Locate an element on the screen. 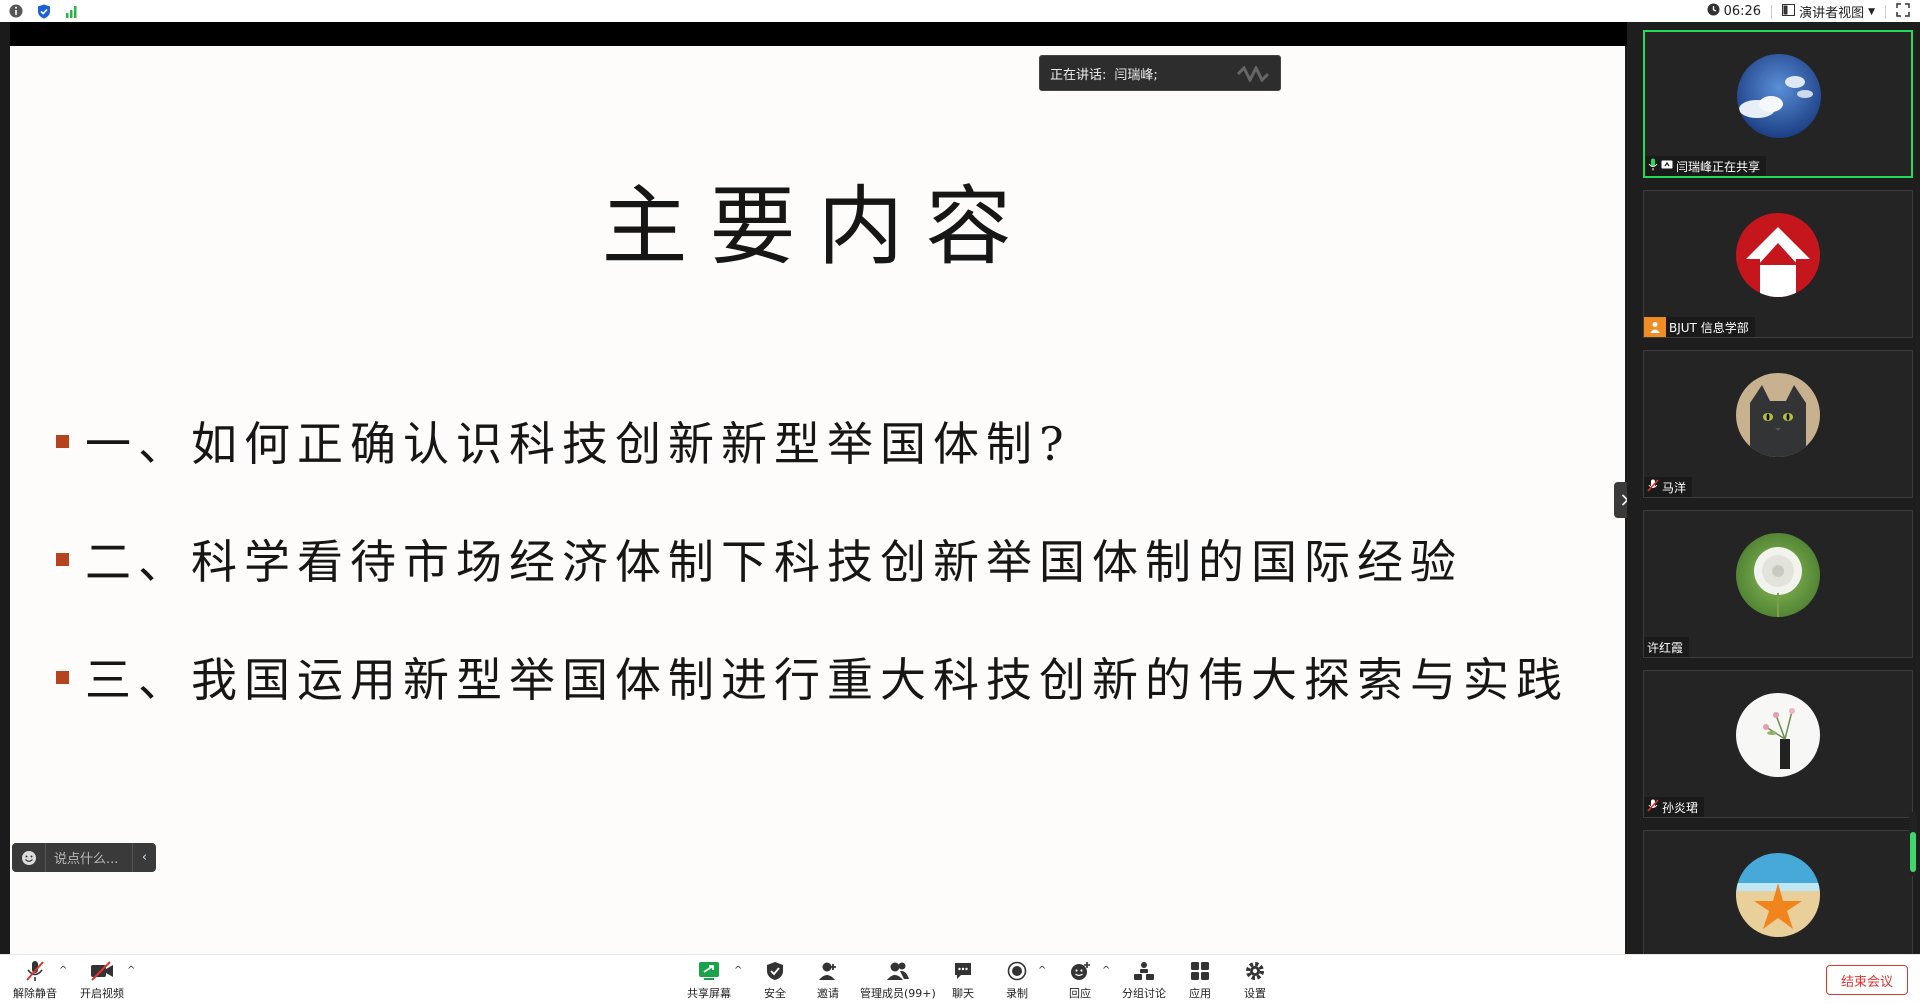  participant-name: 马洋 is located at coordinates (1674, 487).